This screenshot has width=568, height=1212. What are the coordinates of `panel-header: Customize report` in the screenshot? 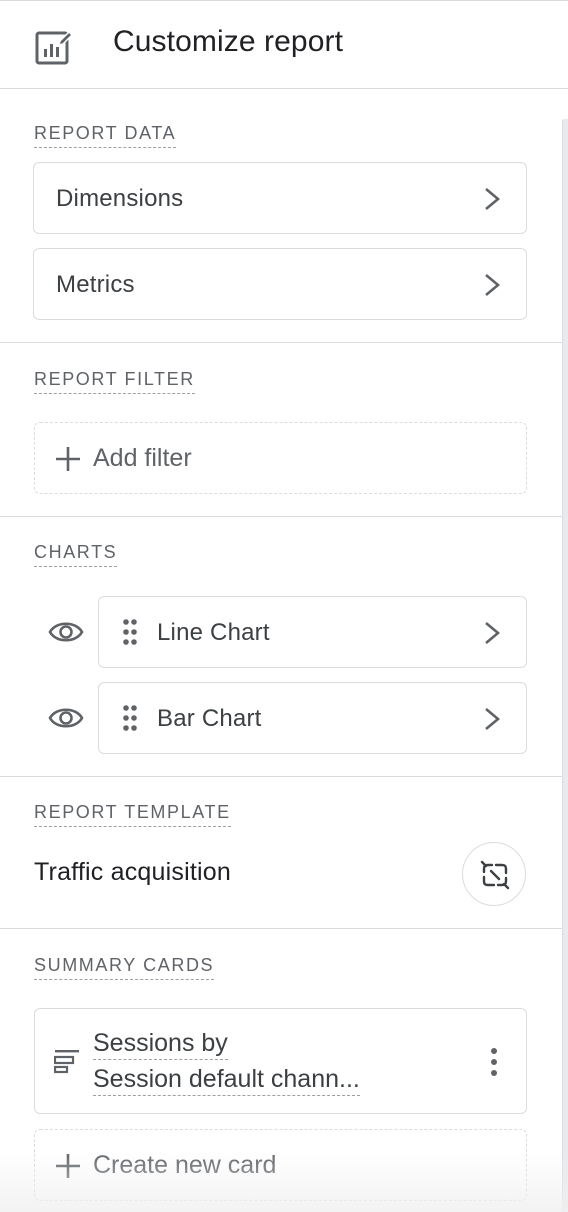 It's located at (284, 45).